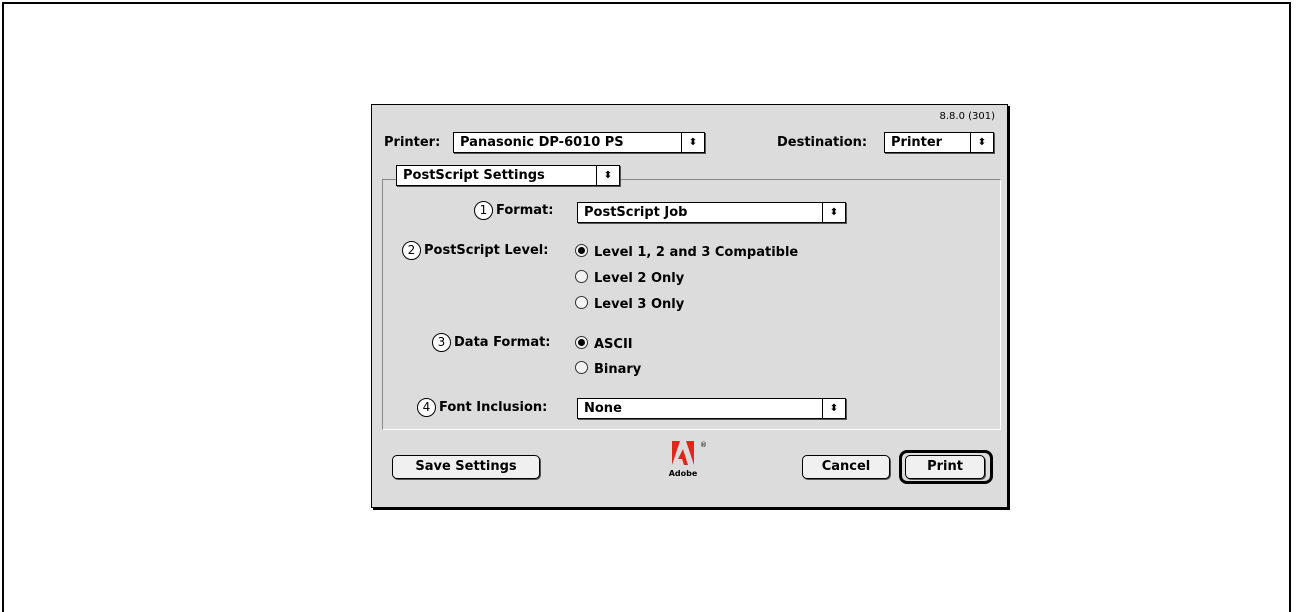 This screenshot has height=612, width=1297. I want to click on font-inclusion-value: None, so click(603, 408).